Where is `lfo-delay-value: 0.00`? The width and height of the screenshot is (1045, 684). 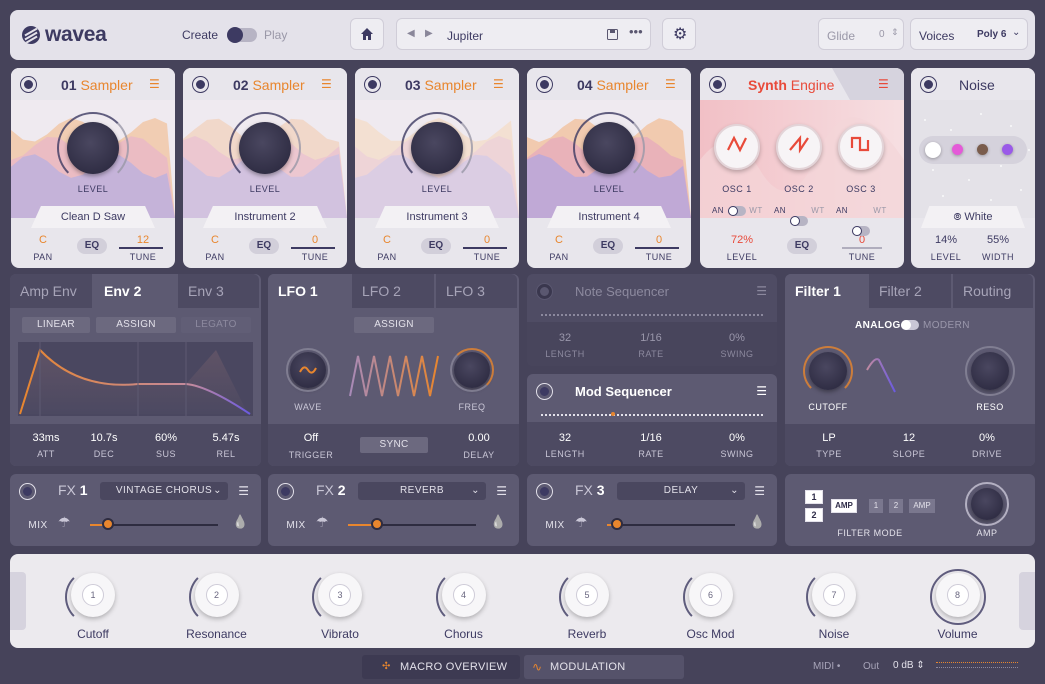 lfo-delay-value: 0.00 is located at coordinates (479, 438).